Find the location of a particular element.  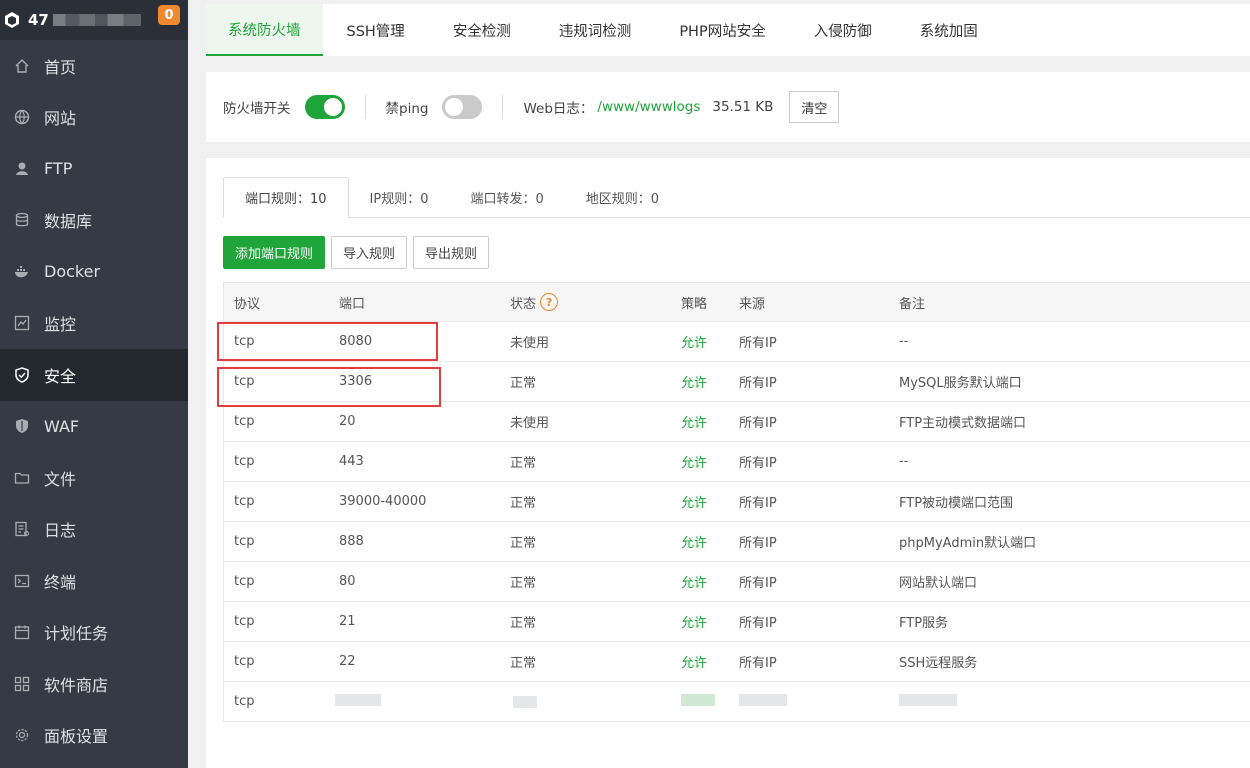

sidebar-item-app-store: 软件商店 is located at coordinates (94, 684).